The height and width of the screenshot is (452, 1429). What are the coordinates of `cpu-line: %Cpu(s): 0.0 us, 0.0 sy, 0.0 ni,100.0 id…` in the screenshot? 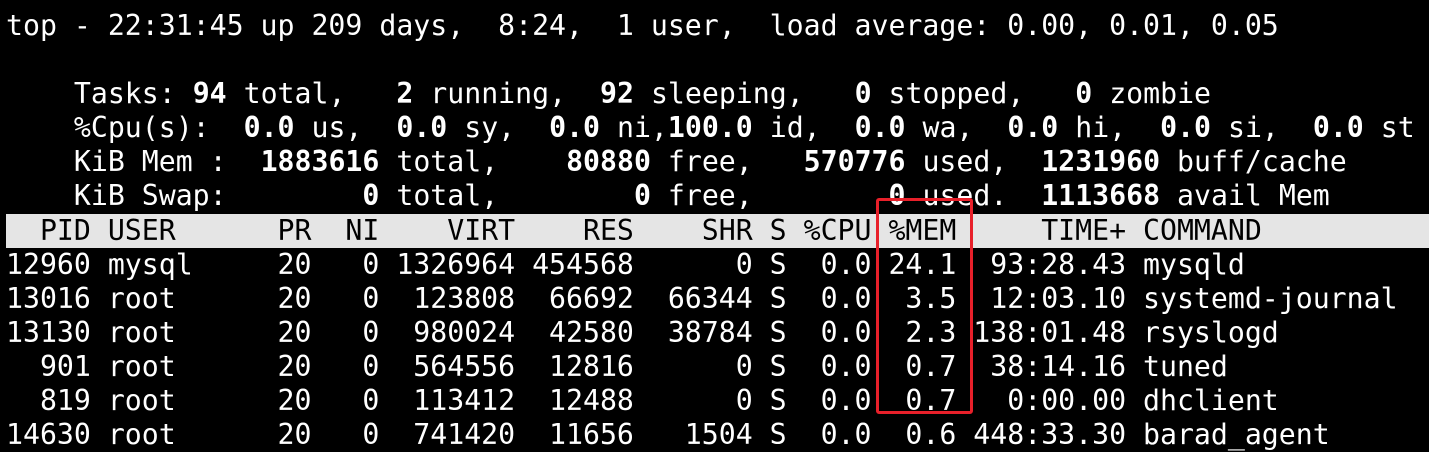 It's located at (744, 127).